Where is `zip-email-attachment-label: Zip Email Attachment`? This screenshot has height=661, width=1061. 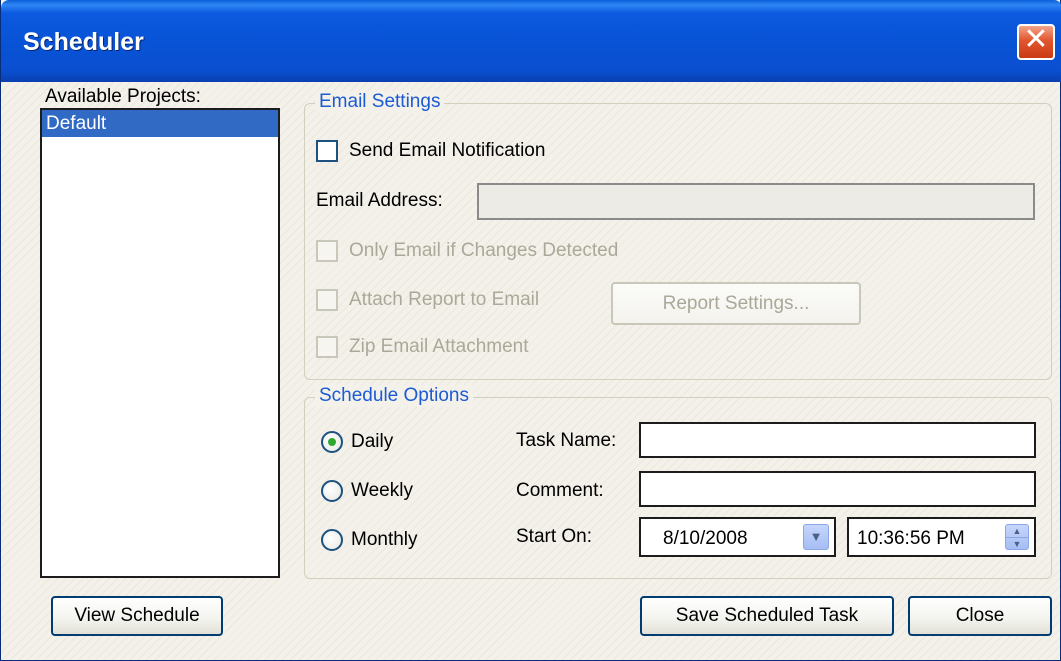 zip-email-attachment-label: Zip Email Attachment is located at coordinates (439, 346).